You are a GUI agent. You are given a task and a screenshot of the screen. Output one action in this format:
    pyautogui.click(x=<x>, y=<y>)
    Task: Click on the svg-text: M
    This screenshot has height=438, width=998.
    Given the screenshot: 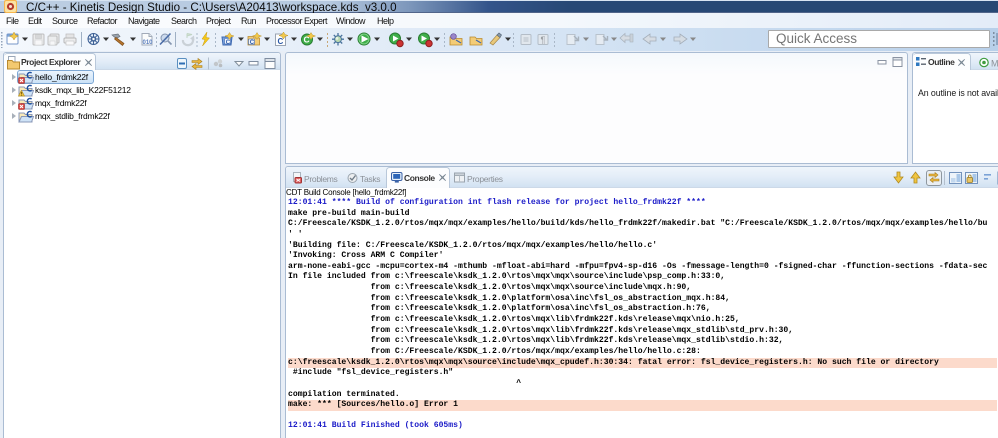 What is the action you would take?
    pyautogui.click(x=994, y=64)
    